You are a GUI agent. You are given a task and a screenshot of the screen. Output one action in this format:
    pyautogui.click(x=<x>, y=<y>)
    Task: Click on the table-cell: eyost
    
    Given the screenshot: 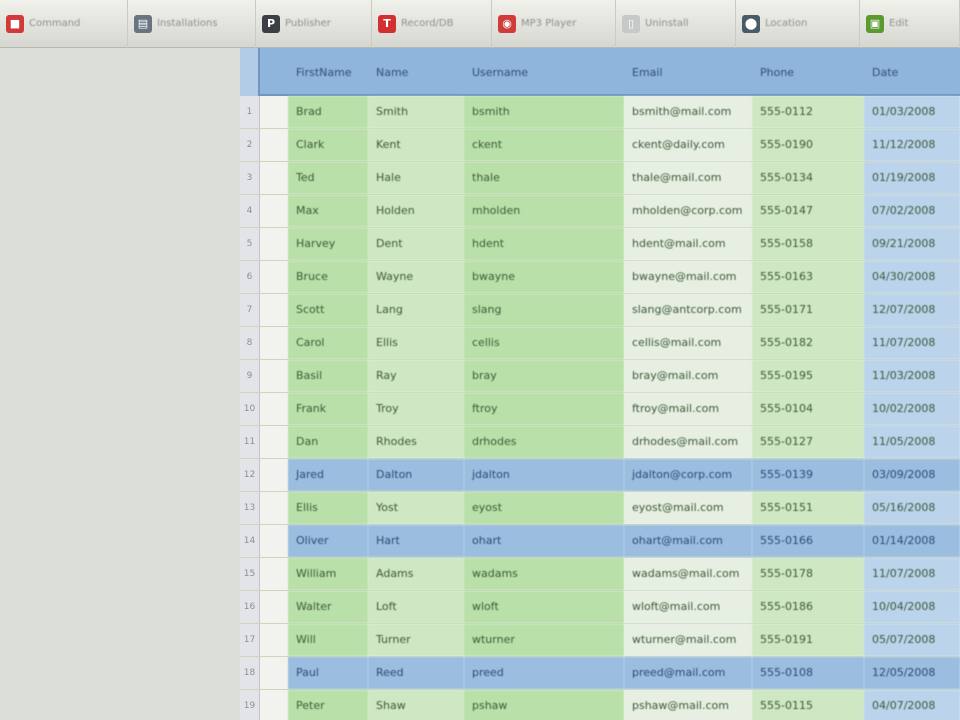 What is the action you would take?
    pyautogui.click(x=544, y=508)
    